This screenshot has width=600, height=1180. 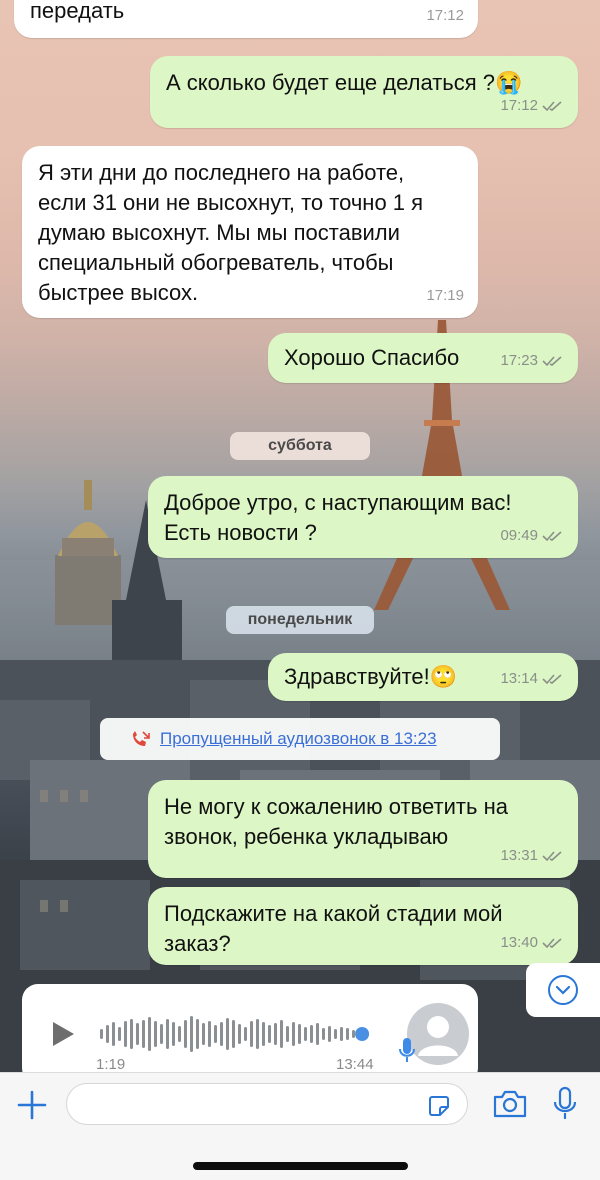 I want to click on message-meta: 13:40, so click(x=532, y=943).